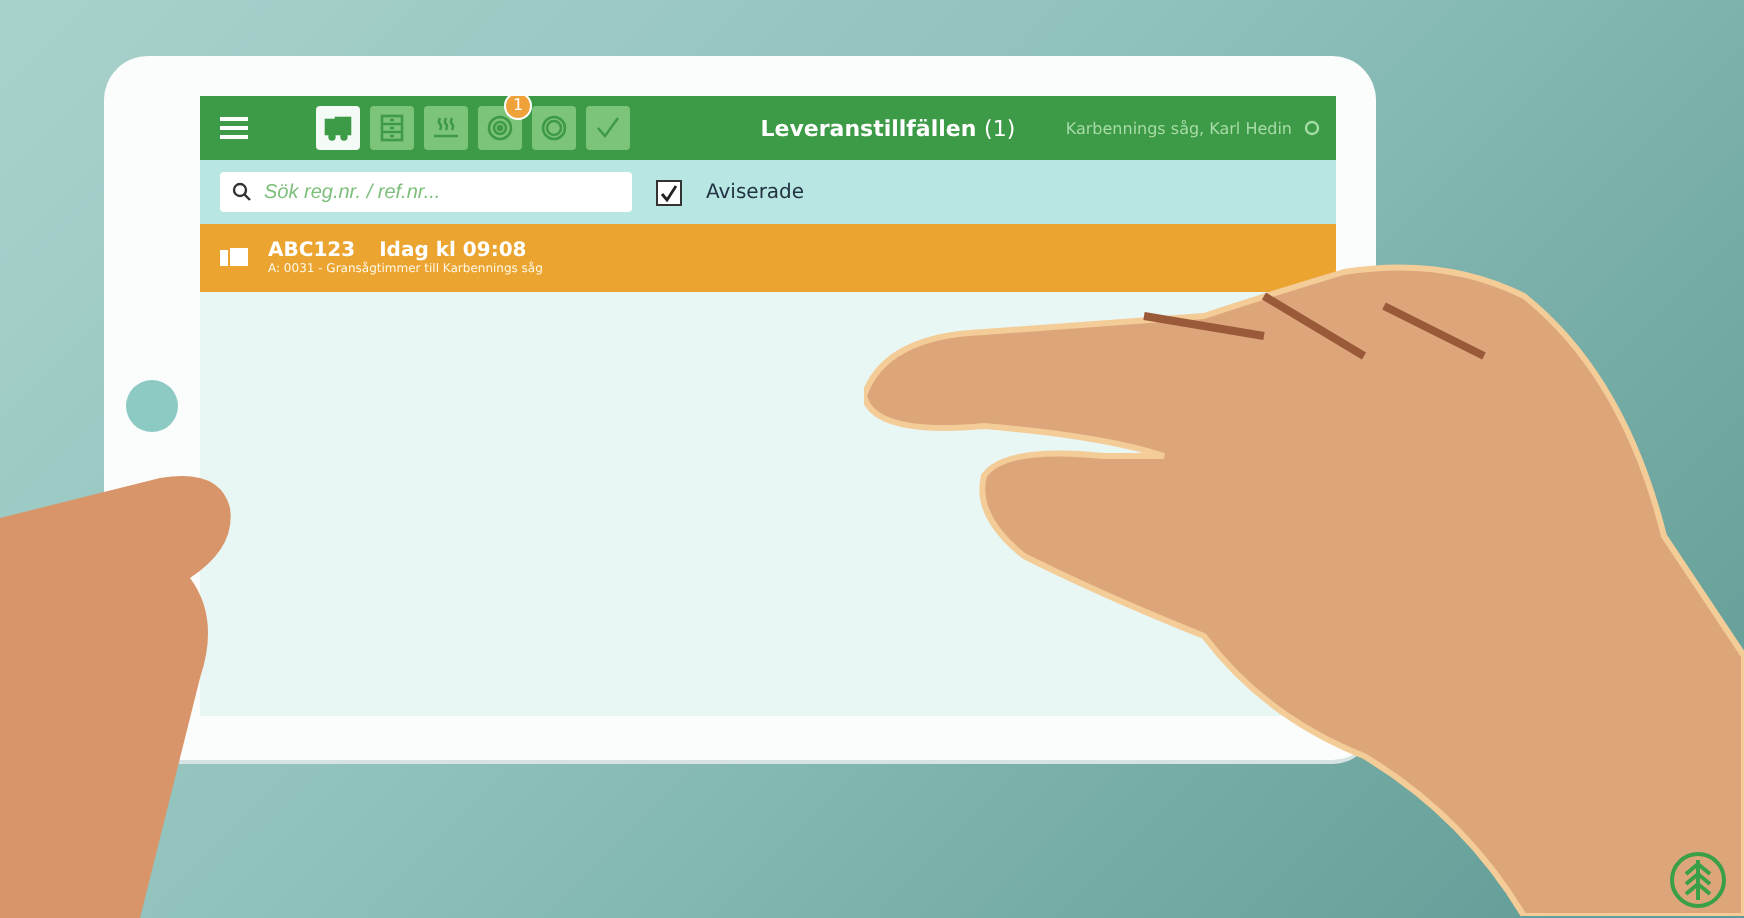  I want to click on checkbox, so click(669, 192).